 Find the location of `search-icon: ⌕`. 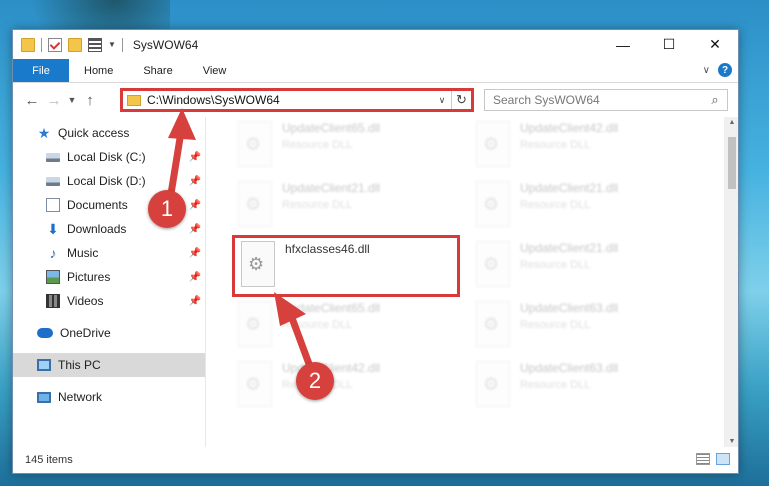

search-icon: ⌕ is located at coordinates (715, 100).